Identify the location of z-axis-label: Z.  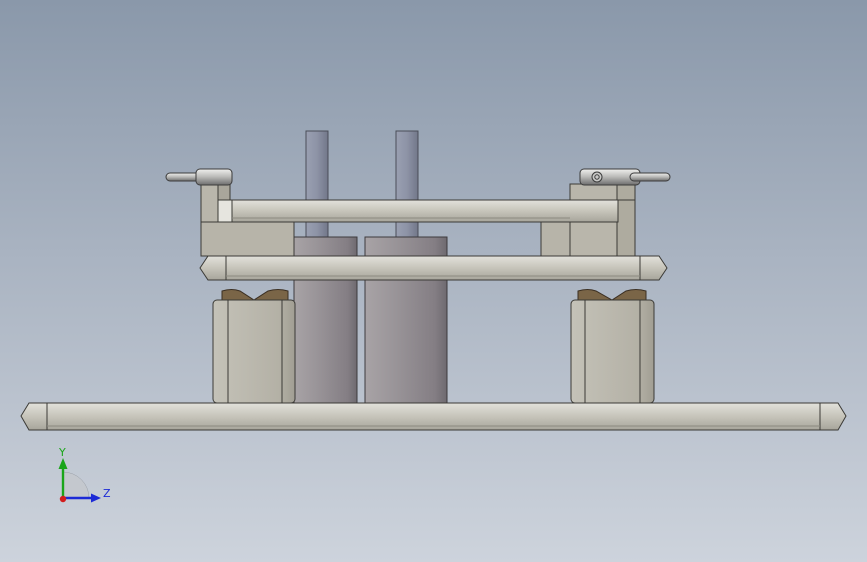
(107, 493).